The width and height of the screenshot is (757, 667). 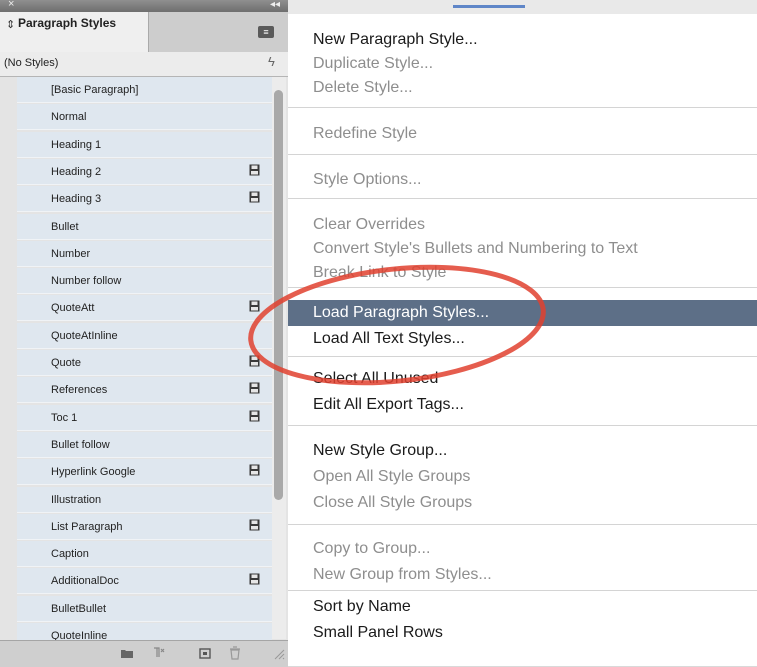 What do you see at coordinates (11, 5) in the screenshot?
I see `close-icon: ×` at bounding box center [11, 5].